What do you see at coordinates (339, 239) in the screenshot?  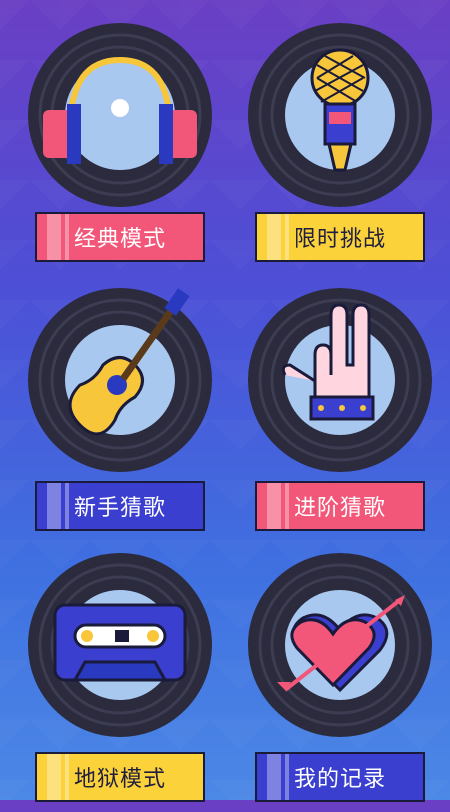 I see `timed-challenge-label: 限时挑战` at bounding box center [339, 239].